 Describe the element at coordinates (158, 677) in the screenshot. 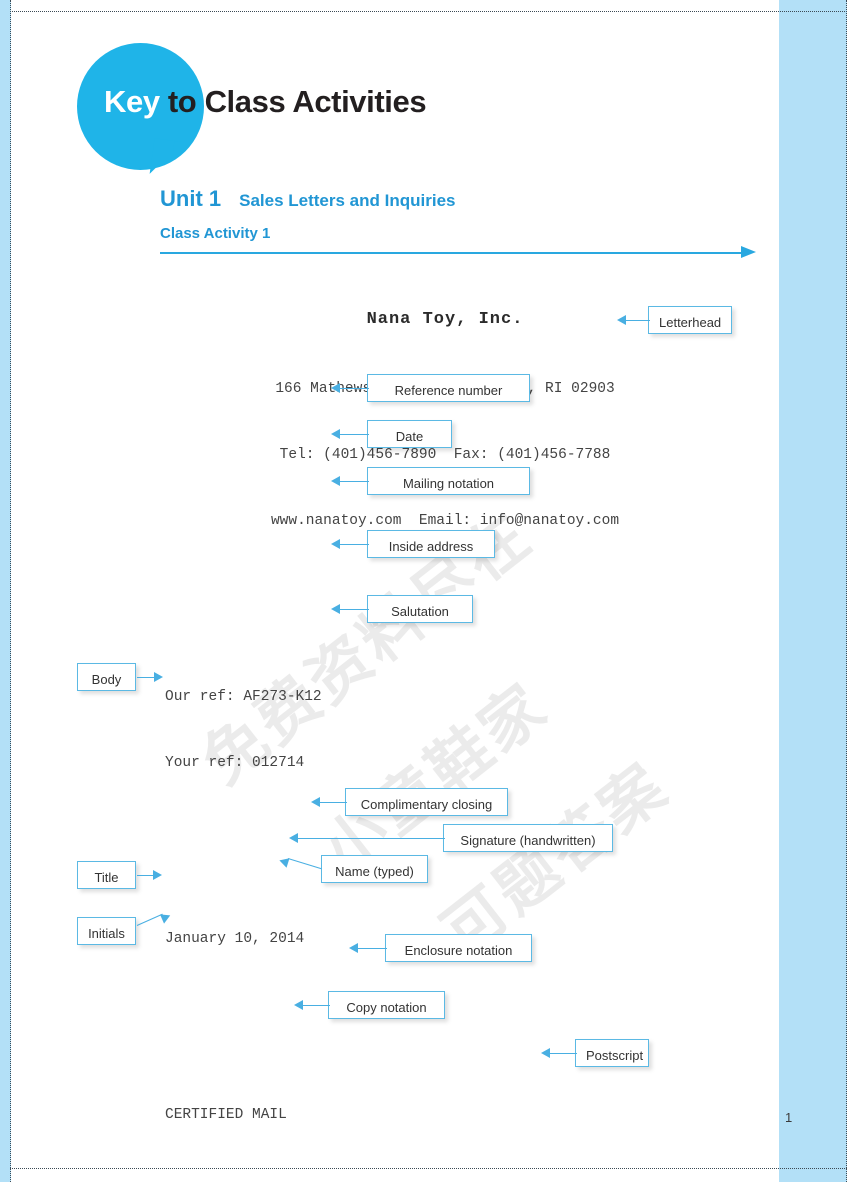

I see `arrow-body-icon` at that location.